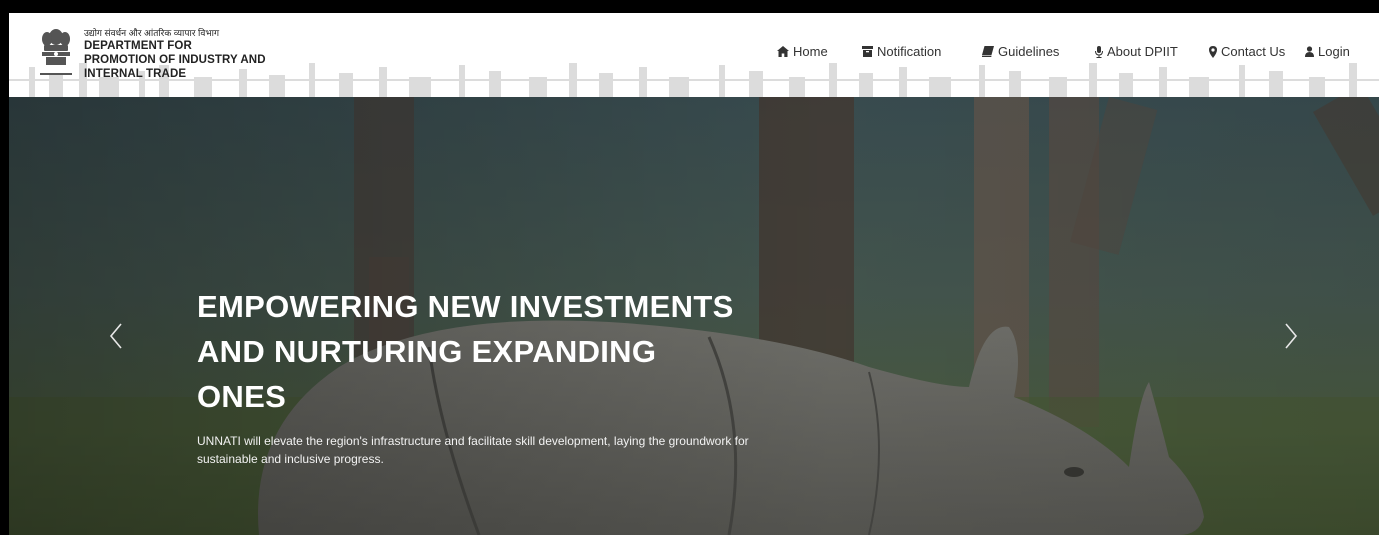 The height and width of the screenshot is (535, 1379). I want to click on user-icon, so click(1309, 51).